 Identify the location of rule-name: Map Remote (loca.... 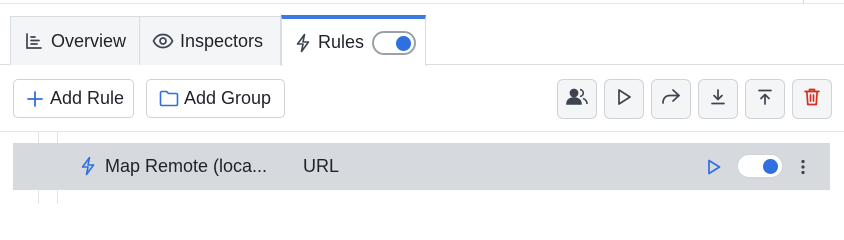
(186, 166).